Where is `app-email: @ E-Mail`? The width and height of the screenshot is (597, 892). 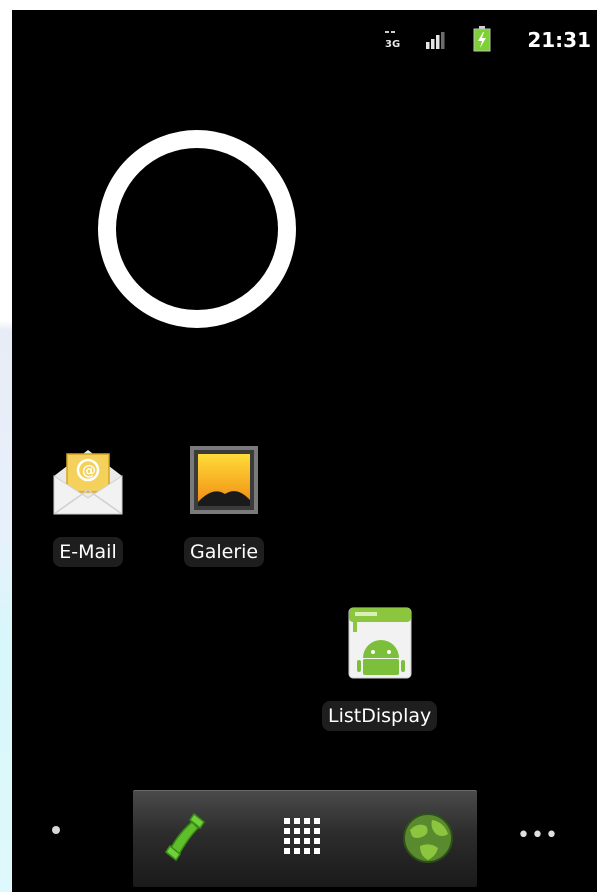
app-email: @ E-Mail is located at coordinates (88, 504).